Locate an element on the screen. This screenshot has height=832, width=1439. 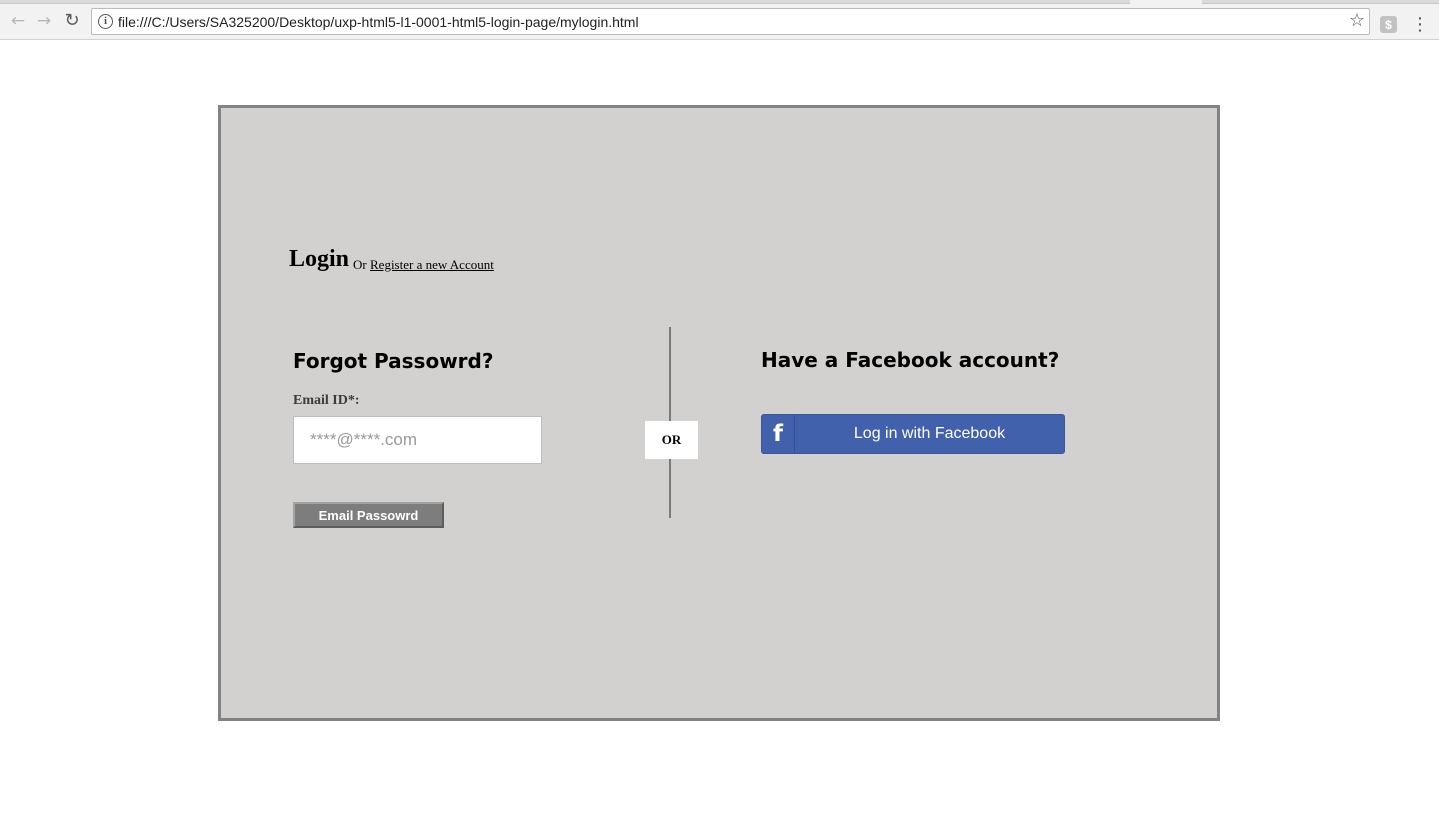
reload-icon: ↻ is located at coordinates (72, 21).